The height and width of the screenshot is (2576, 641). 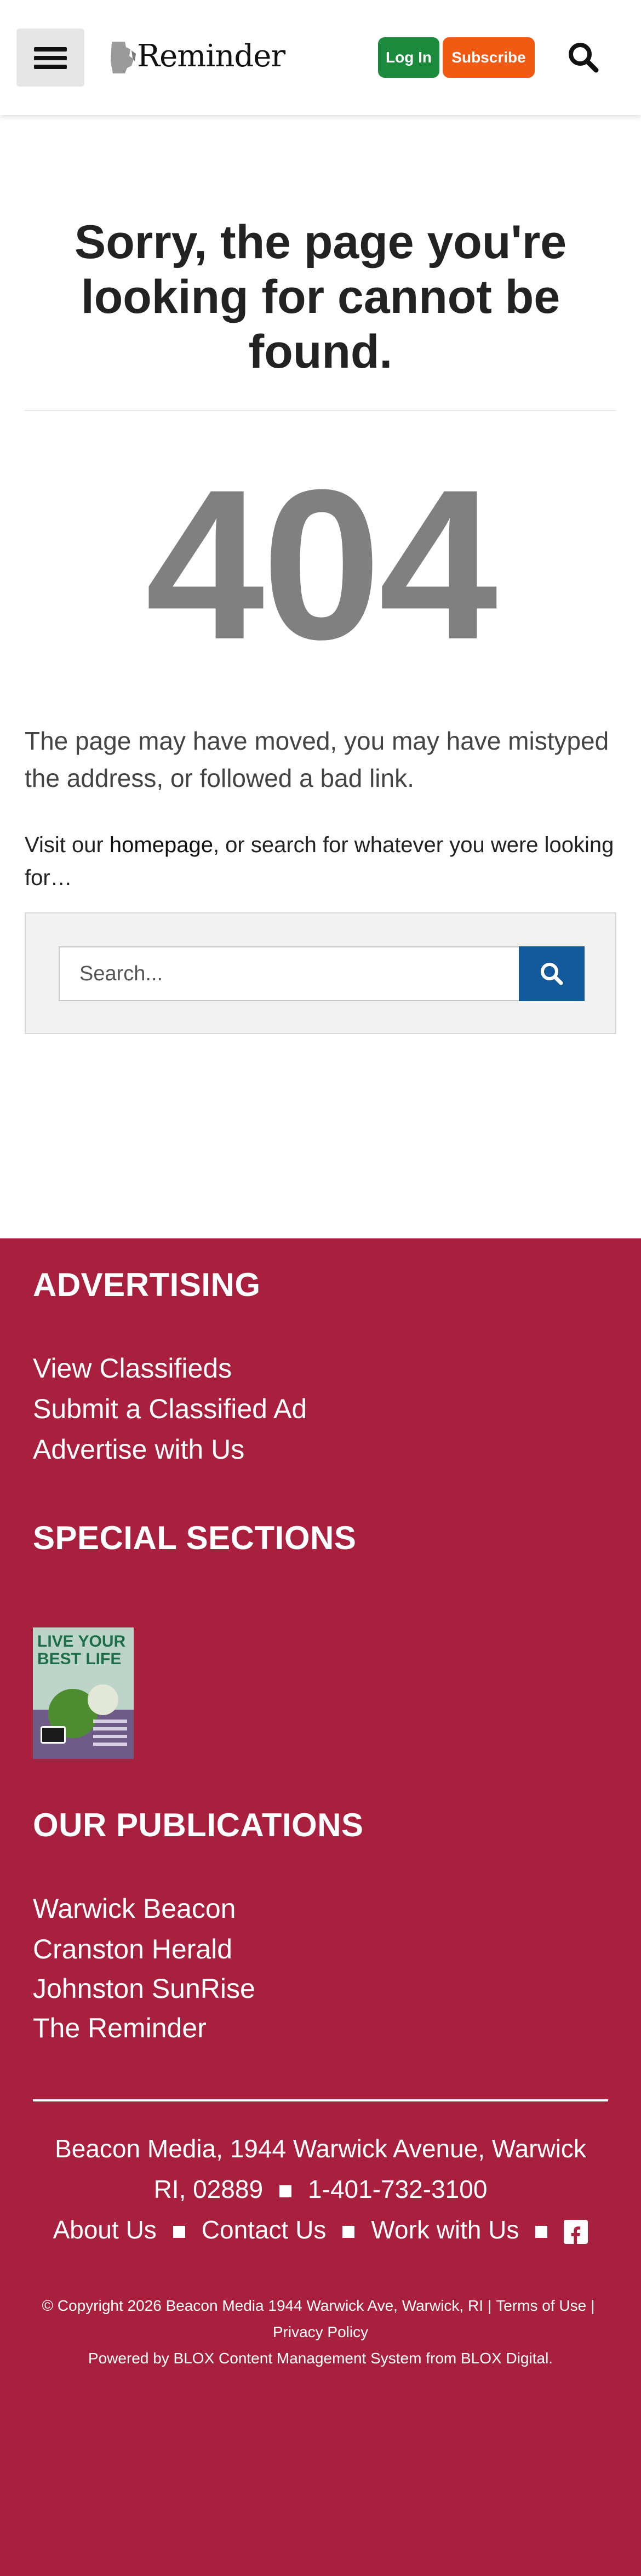 What do you see at coordinates (84, 1693) in the screenshot?
I see `special-section-thumbnail: LIVE YOUR BEST LIFE` at bounding box center [84, 1693].